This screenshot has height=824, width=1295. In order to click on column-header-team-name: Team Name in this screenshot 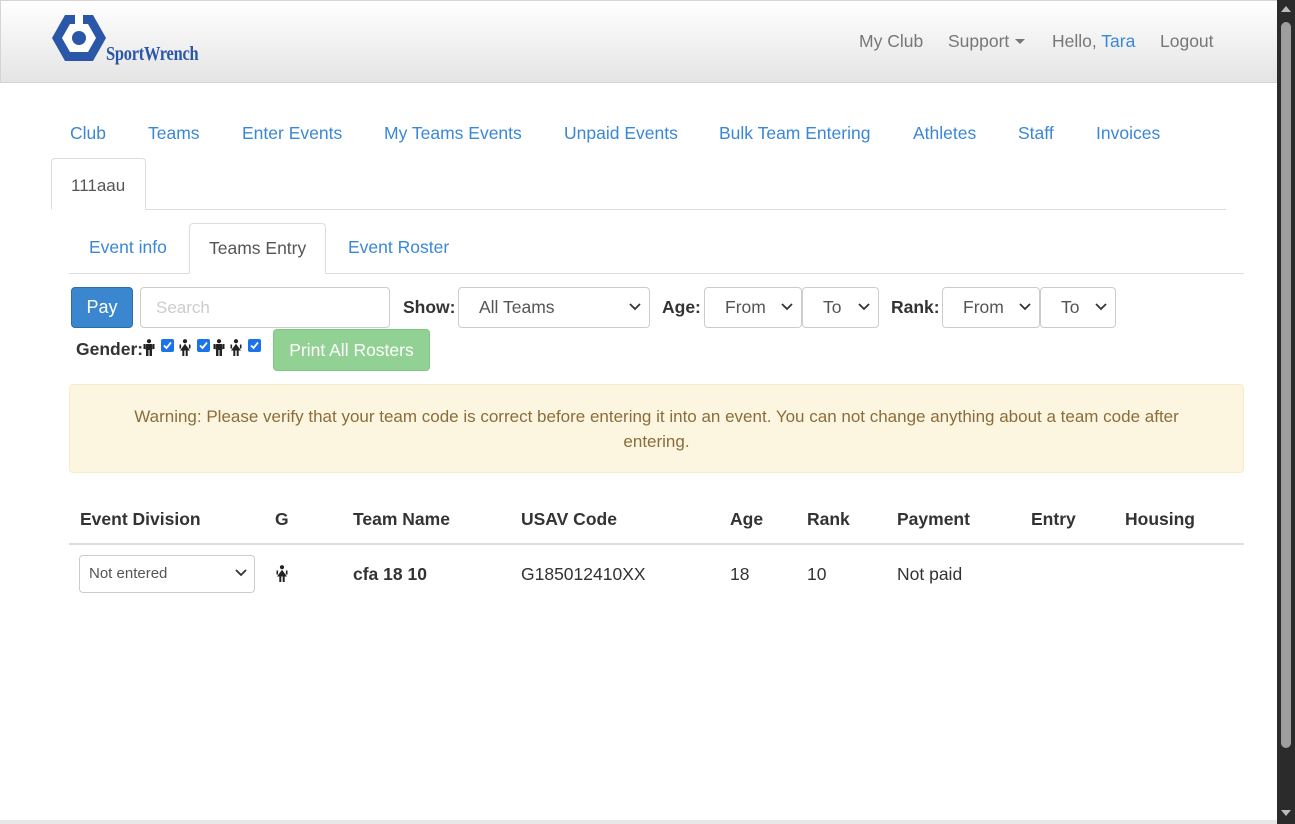, I will do `click(401, 519)`.